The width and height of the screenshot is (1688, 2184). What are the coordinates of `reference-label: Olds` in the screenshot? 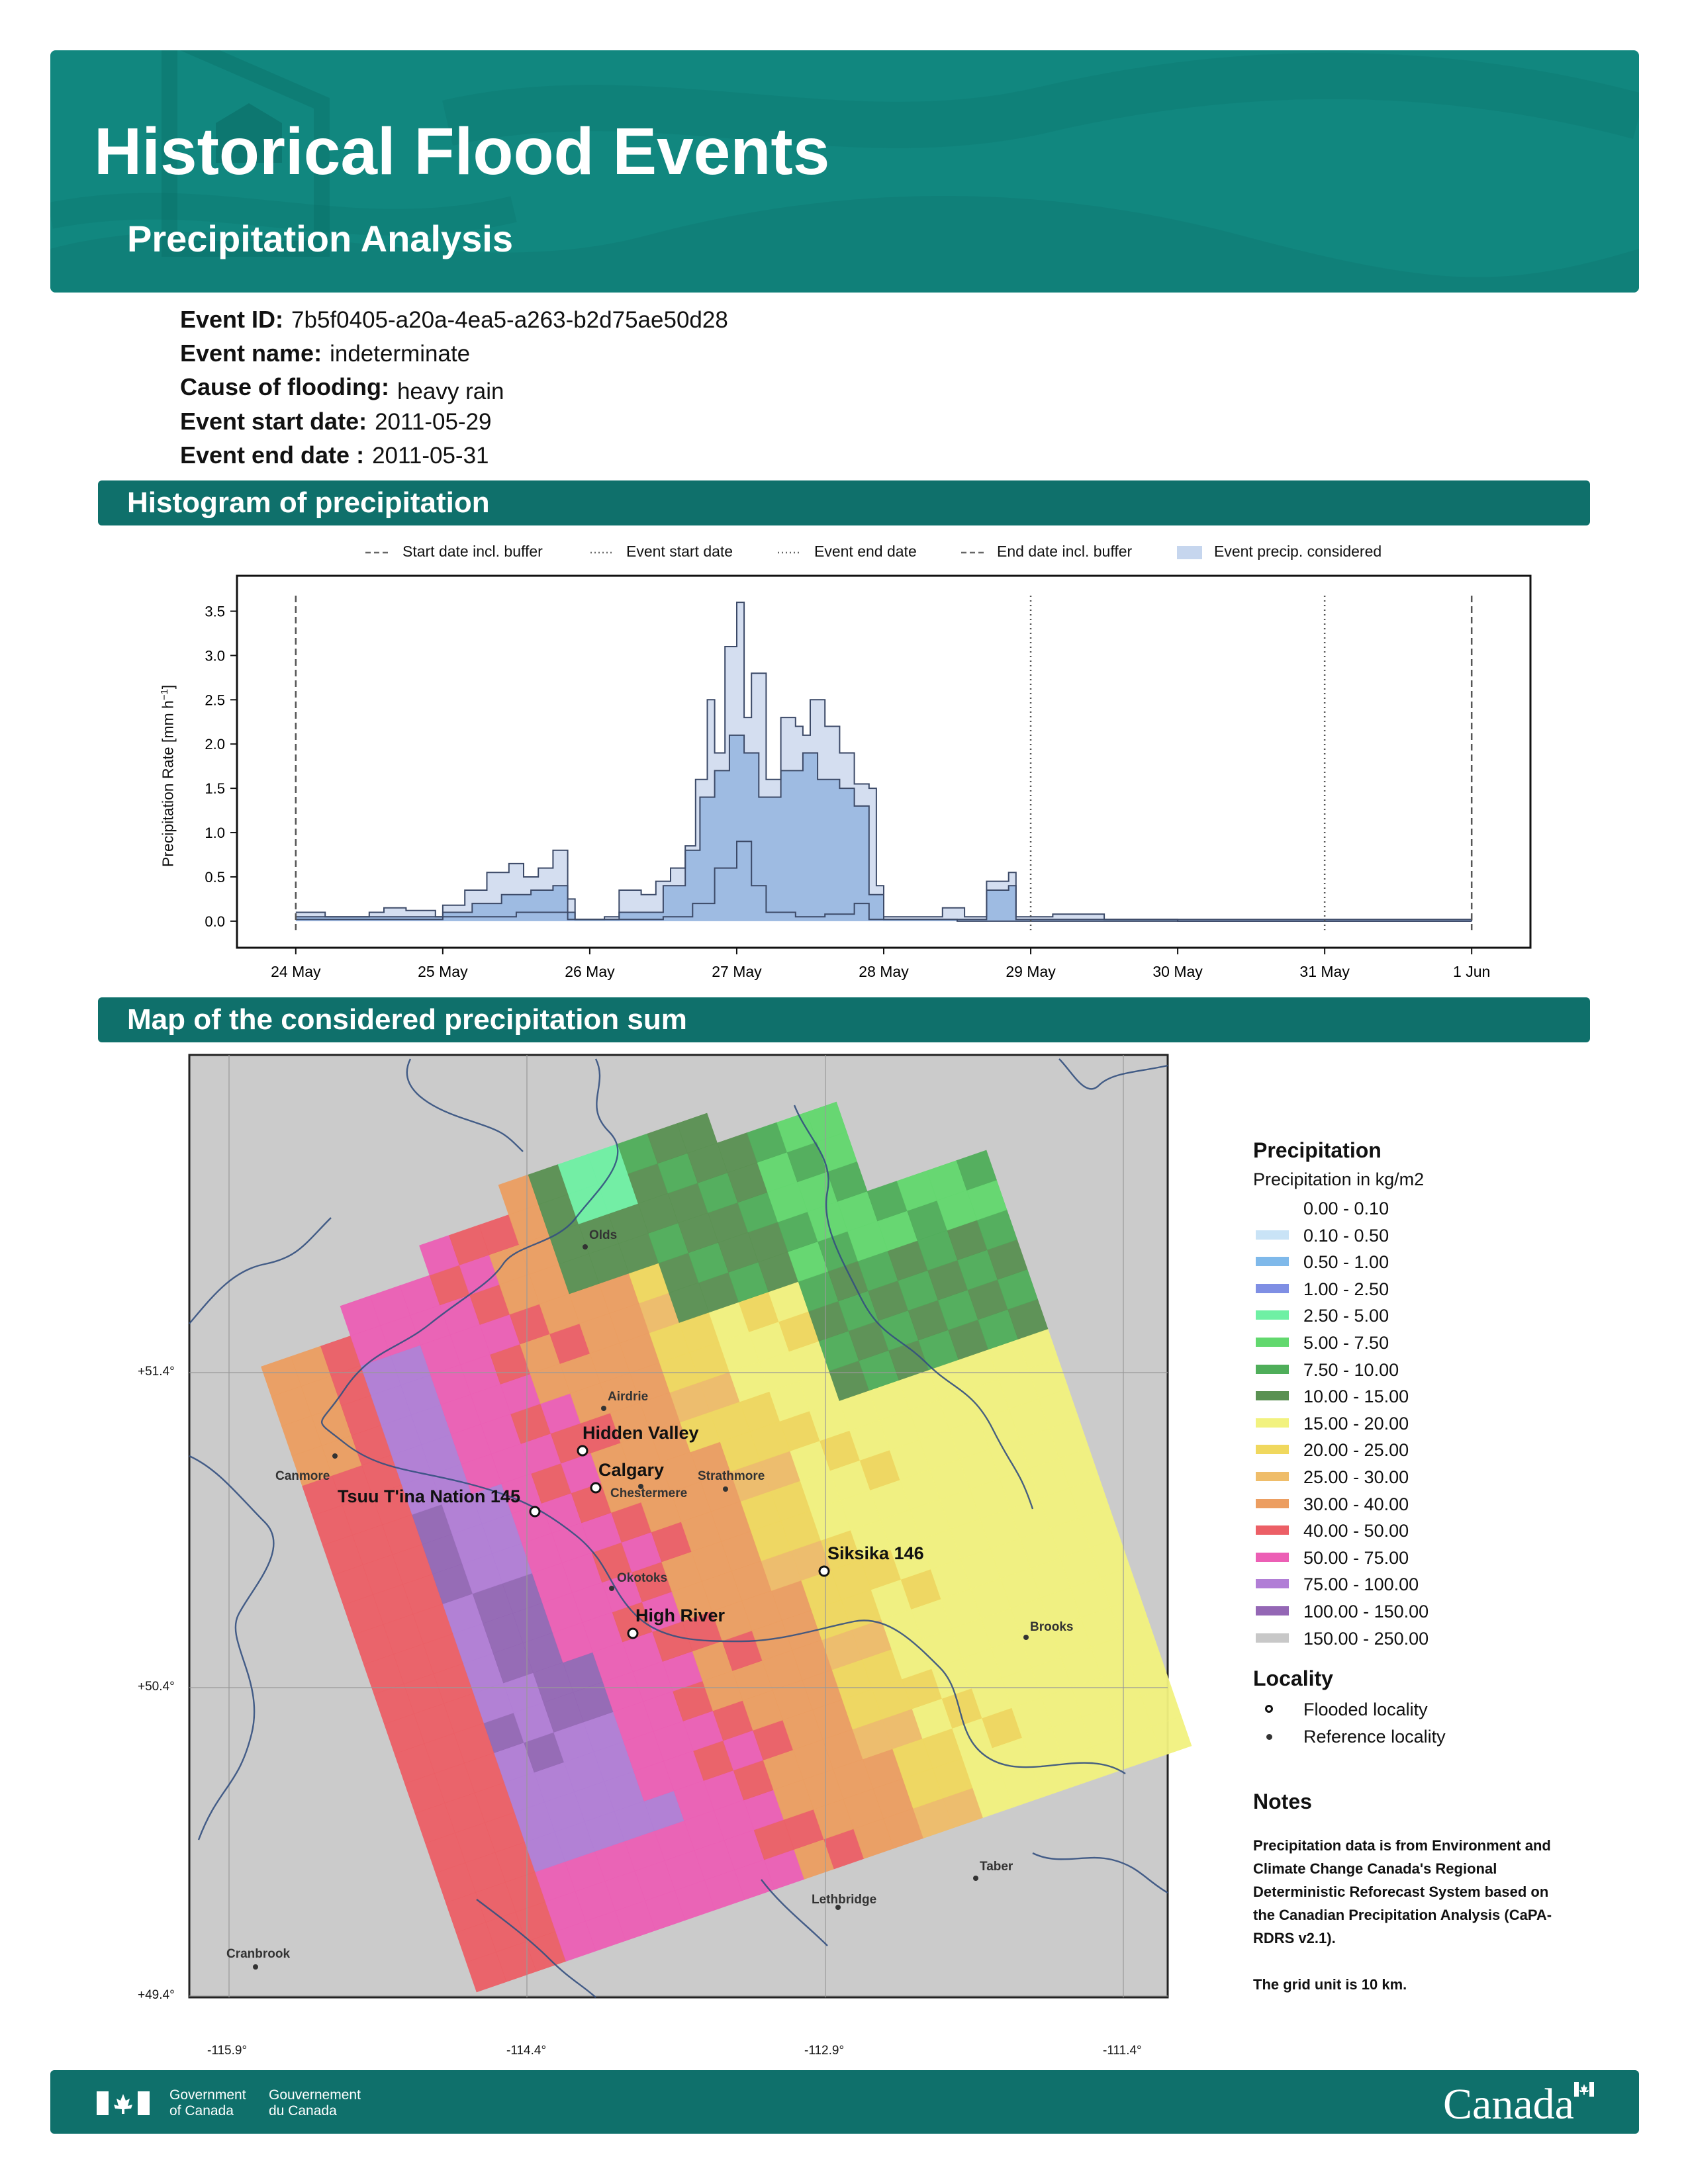 It's located at (603, 1235).